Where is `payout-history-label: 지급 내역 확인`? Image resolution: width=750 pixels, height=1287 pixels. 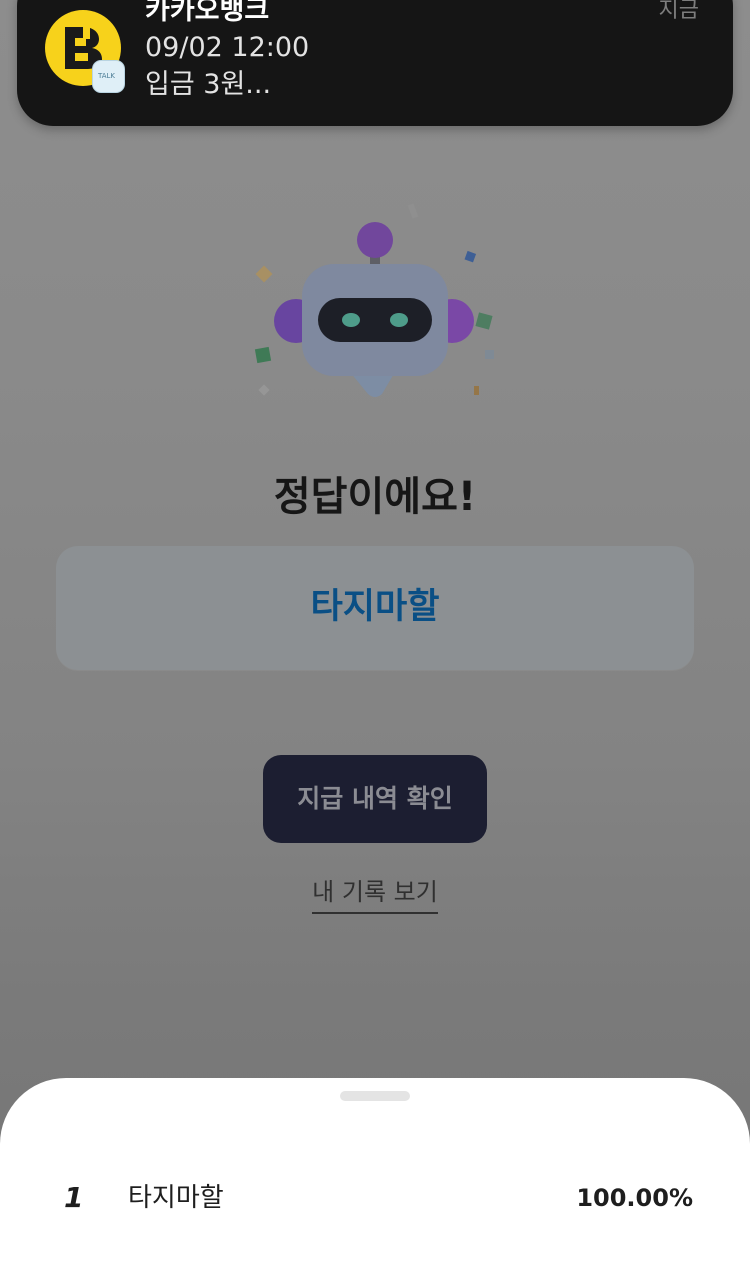 payout-history-label: 지급 내역 확인 is located at coordinates (375, 798).